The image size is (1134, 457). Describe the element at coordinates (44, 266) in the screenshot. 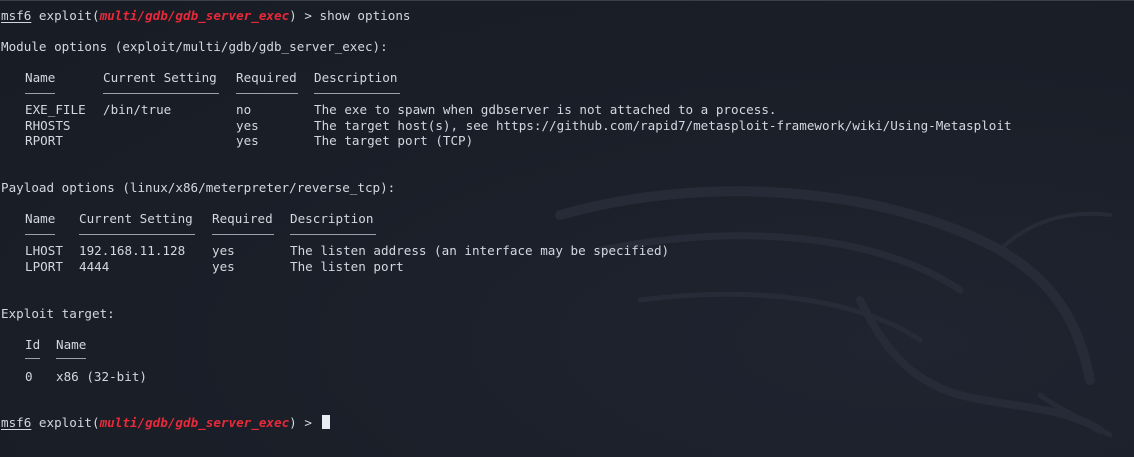

I see `payload-row-lport-name: LPORT` at that location.